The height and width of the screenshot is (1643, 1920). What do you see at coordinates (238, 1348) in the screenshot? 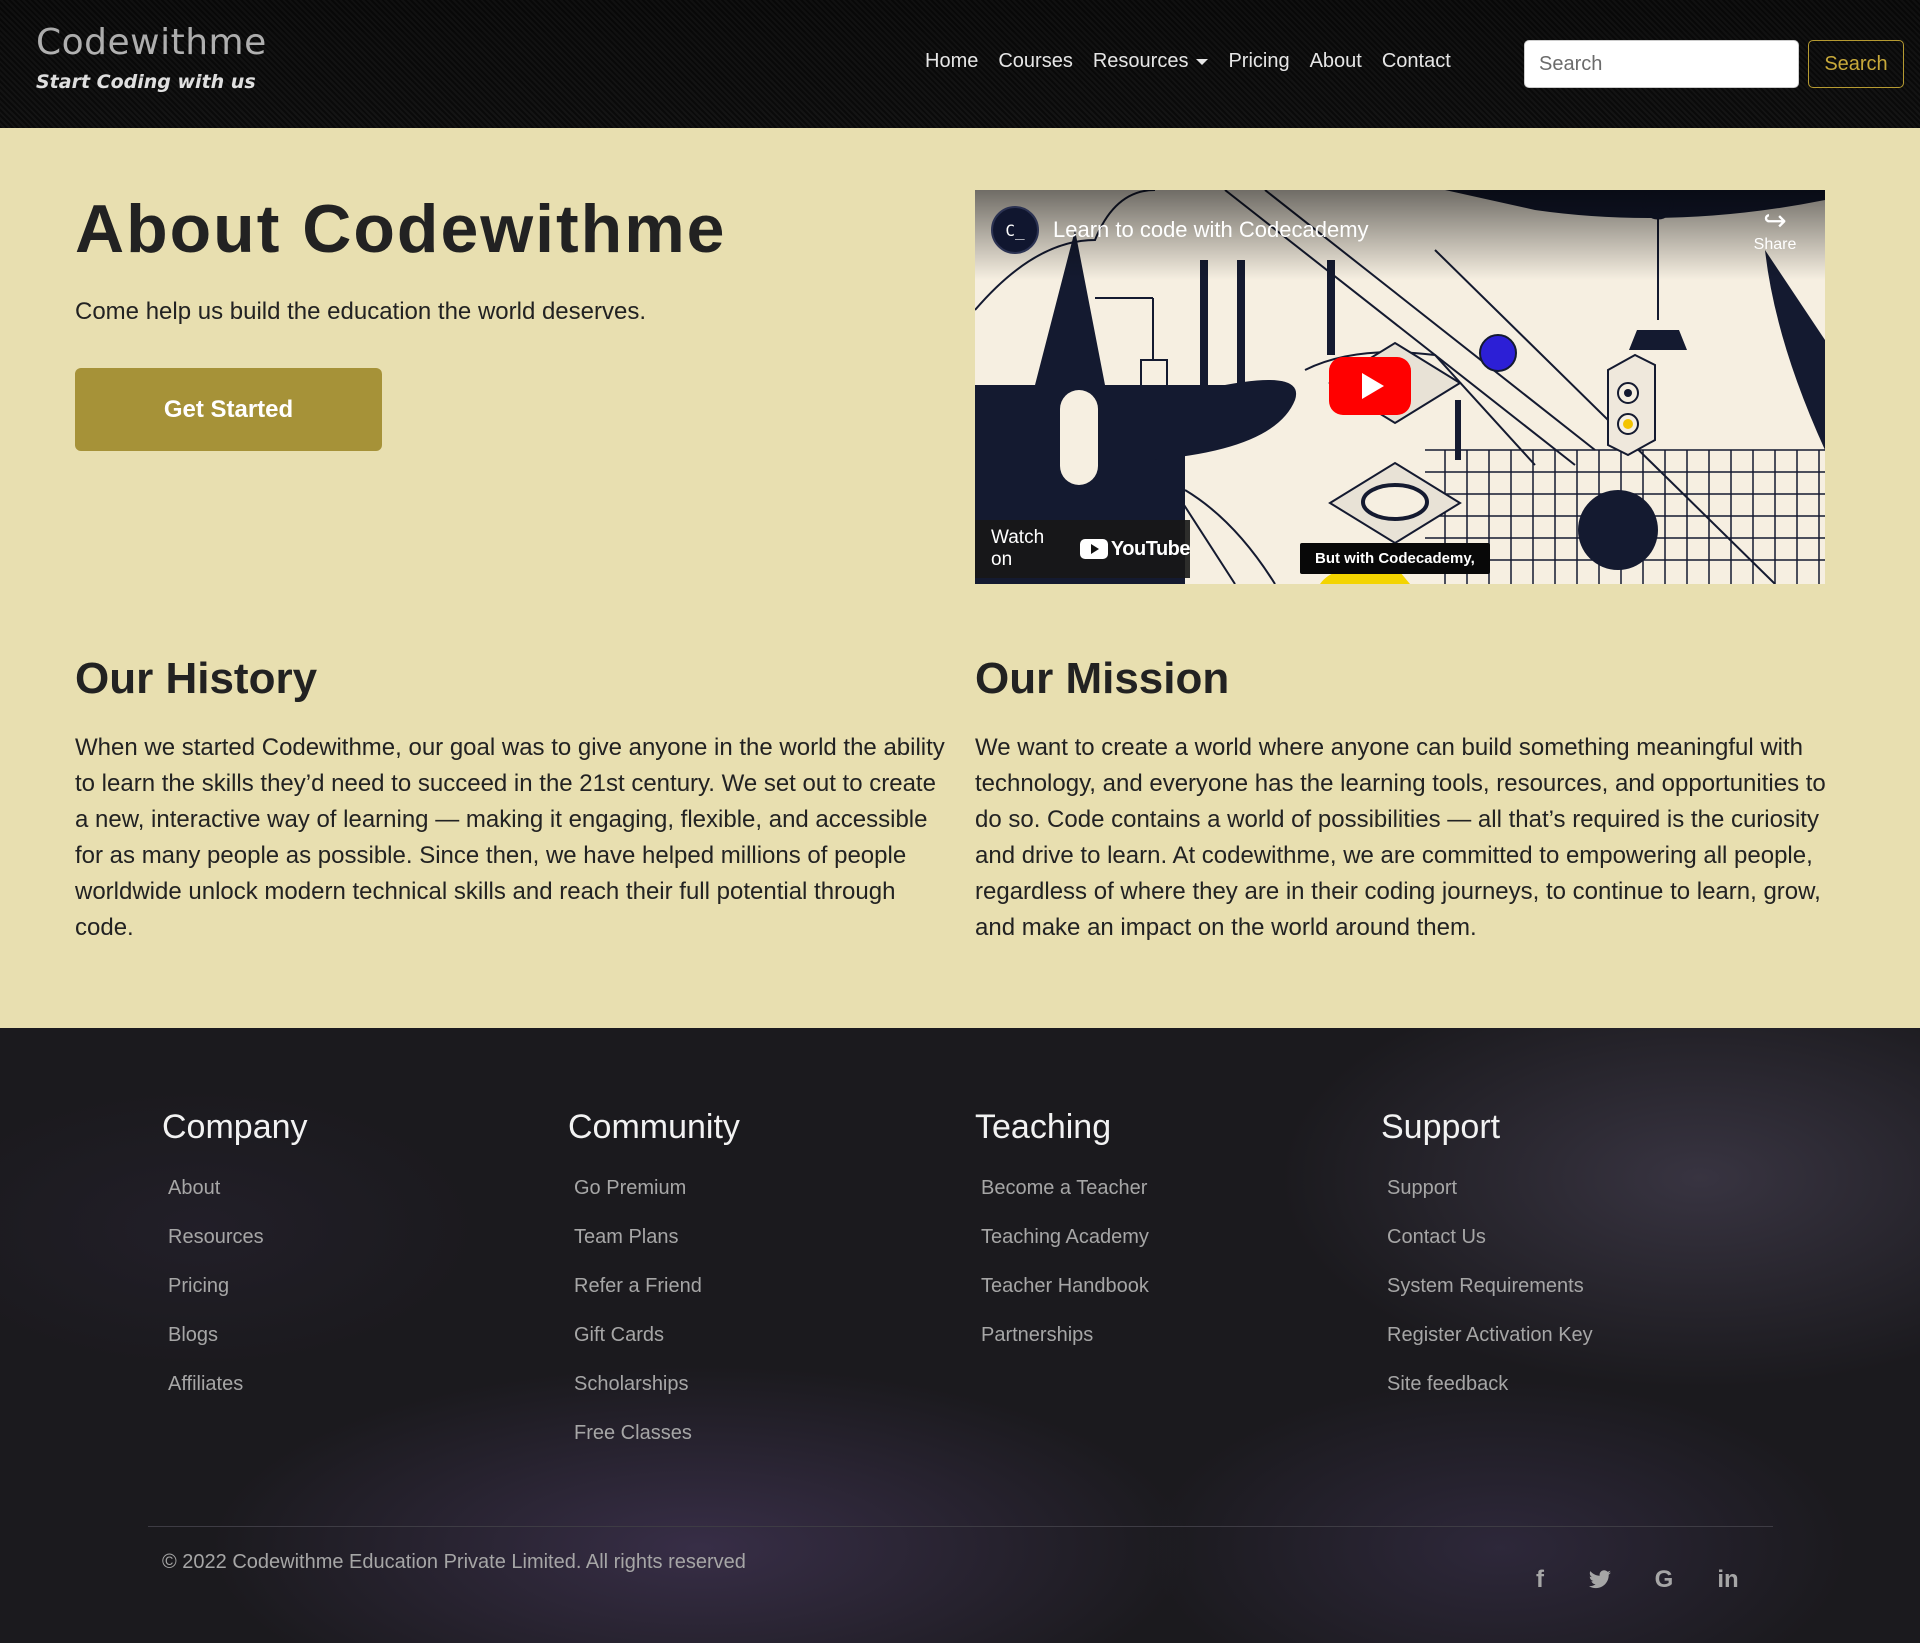
I see `footer-link-blogs: Blogs` at bounding box center [238, 1348].